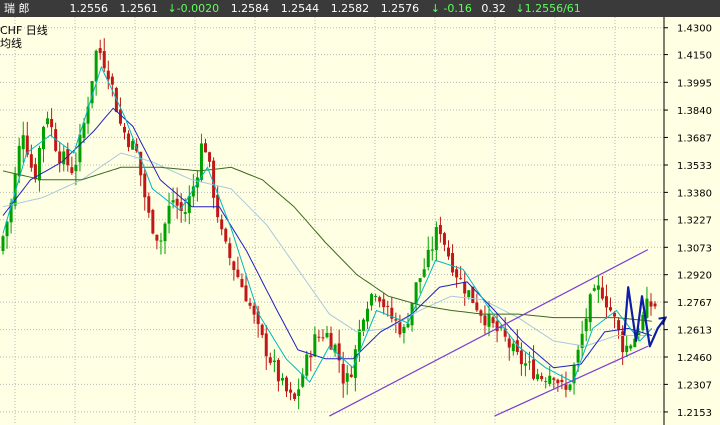 The image size is (720, 425). I want to click on quote-v6: 1.2576, so click(400, 8).